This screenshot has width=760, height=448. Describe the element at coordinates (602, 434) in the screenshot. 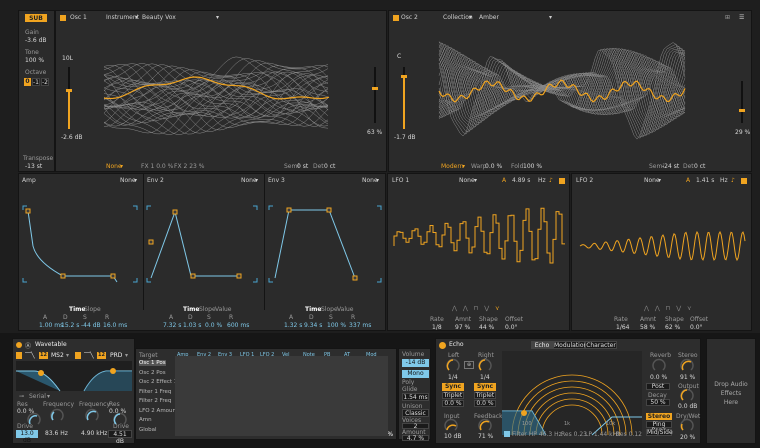

I see `echo-filter-lp: LP 1.44 kHz` at that location.